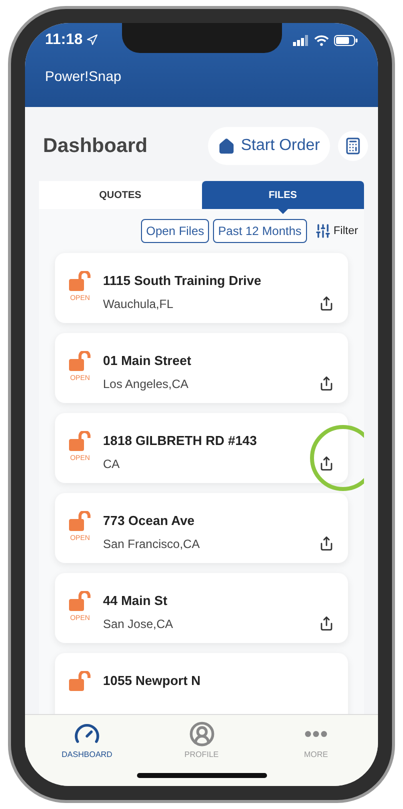 This screenshot has height=809, width=403. I want to click on status-time: 11:18, so click(64, 40).